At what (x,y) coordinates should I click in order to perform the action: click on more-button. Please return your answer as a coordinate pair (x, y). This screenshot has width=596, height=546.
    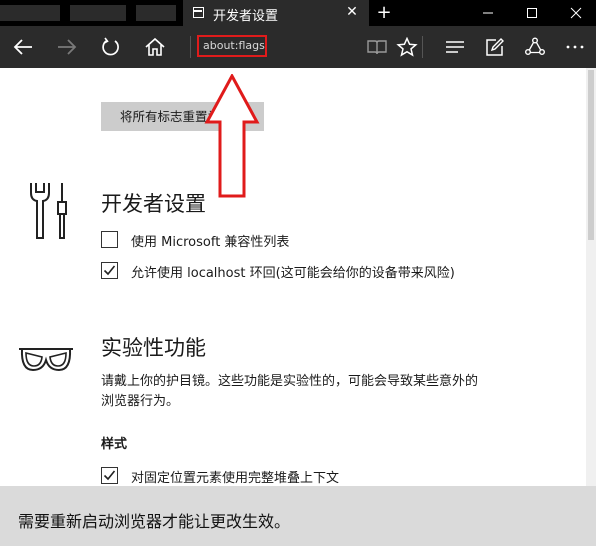
    Looking at the image, I should click on (574, 47).